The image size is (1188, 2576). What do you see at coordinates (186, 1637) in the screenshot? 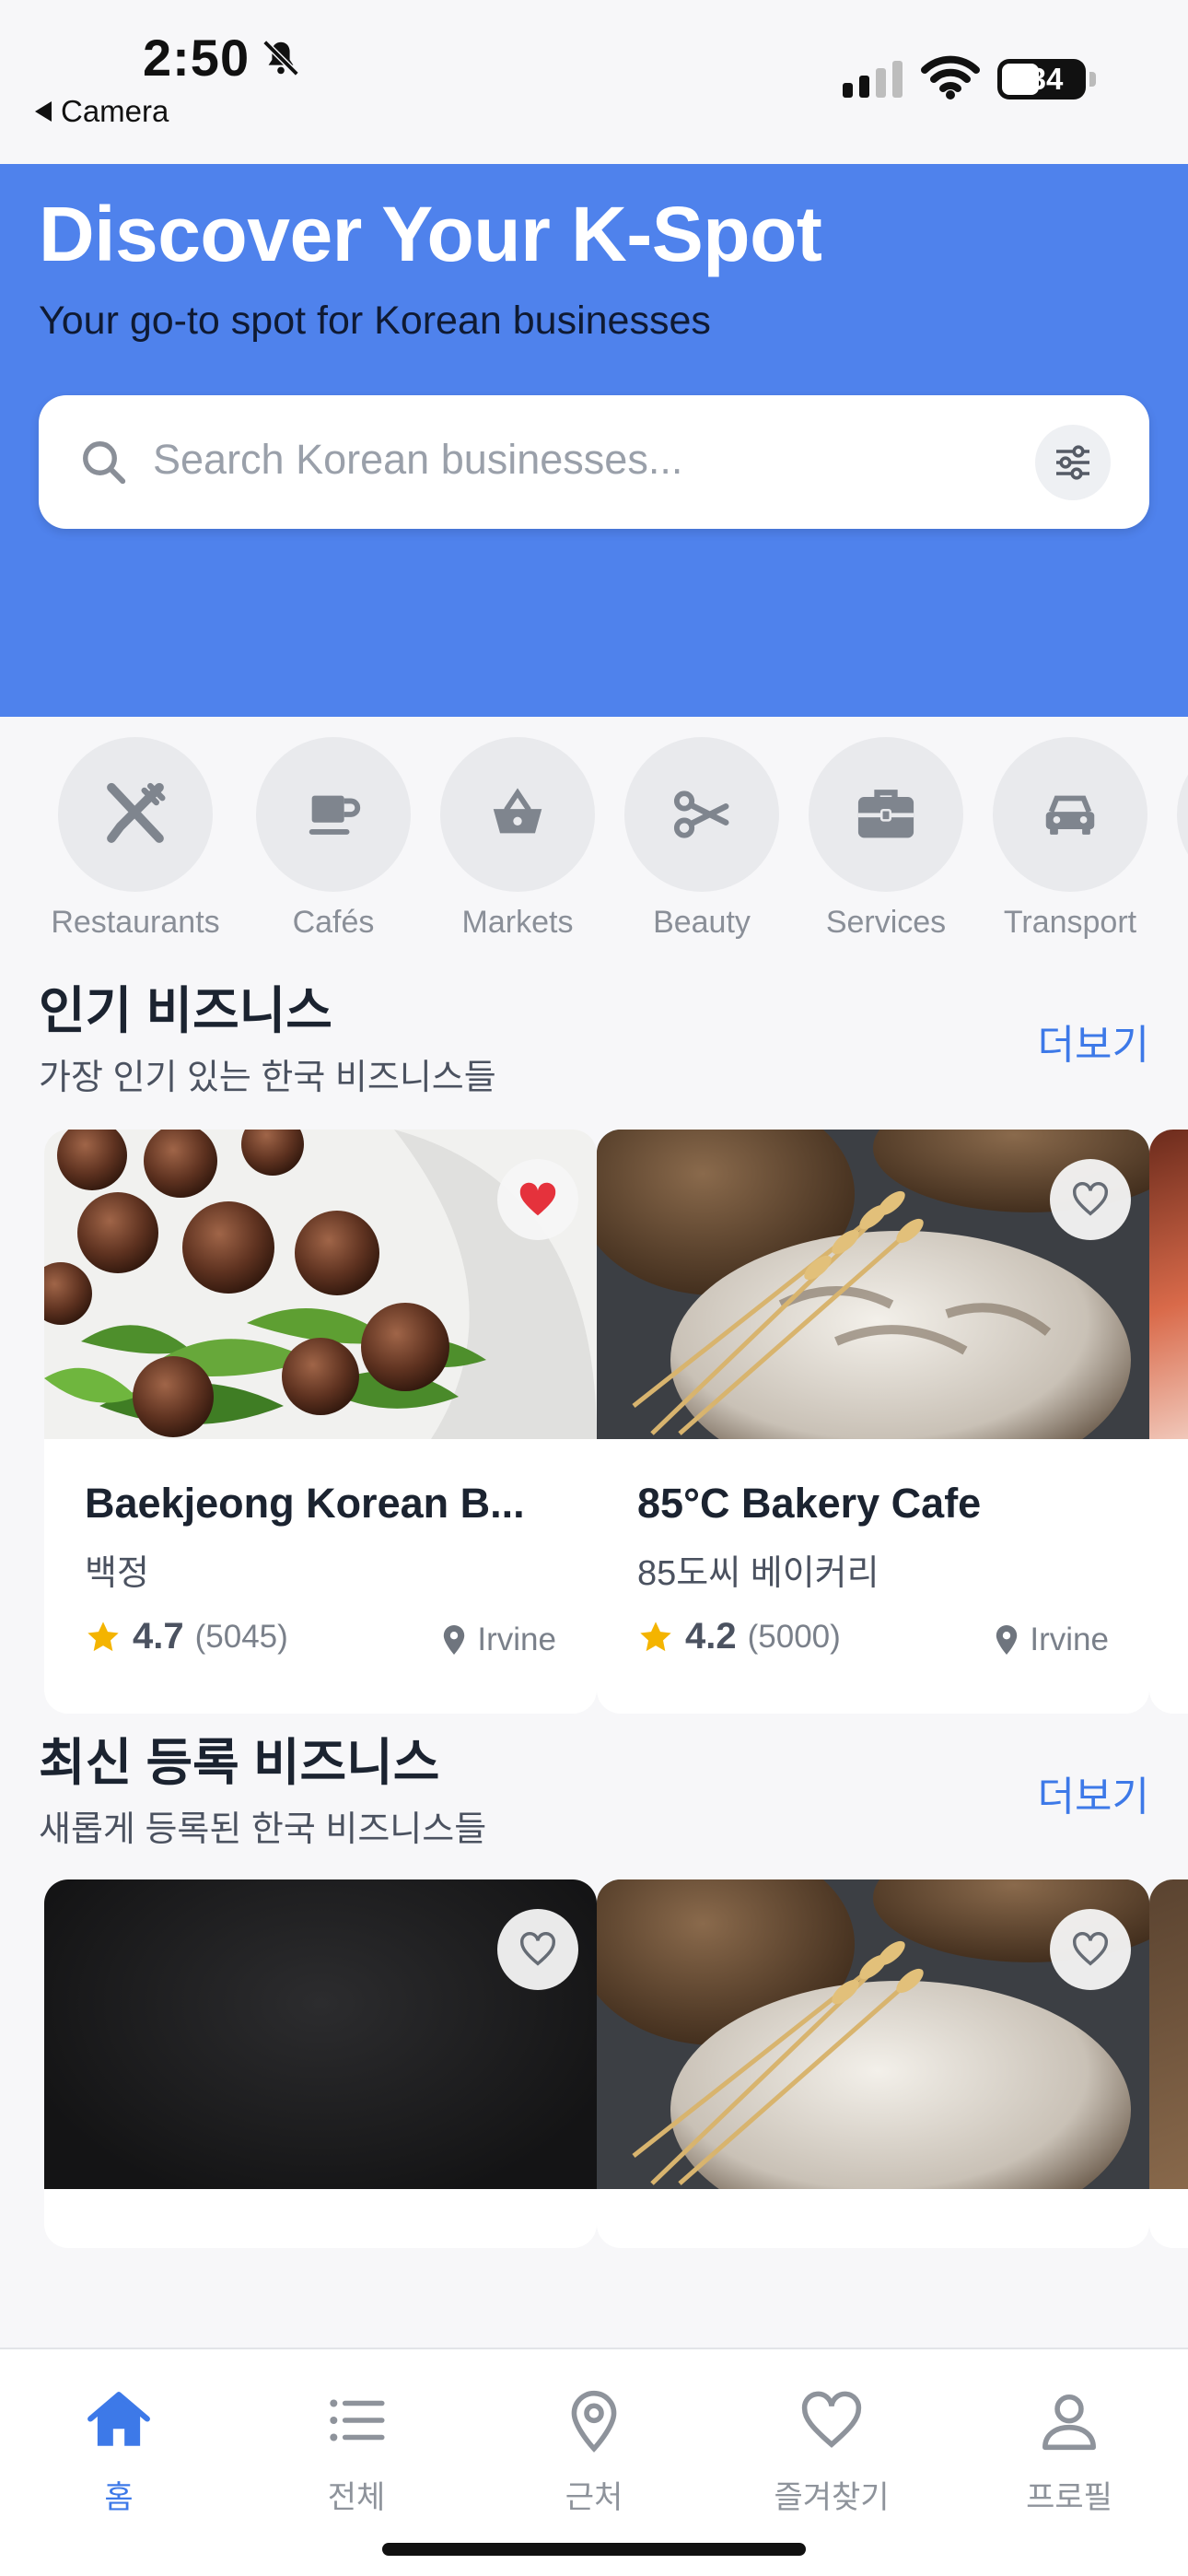
I see `business-rating: 4.7 (5045)` at bounding box center [186, 1637].